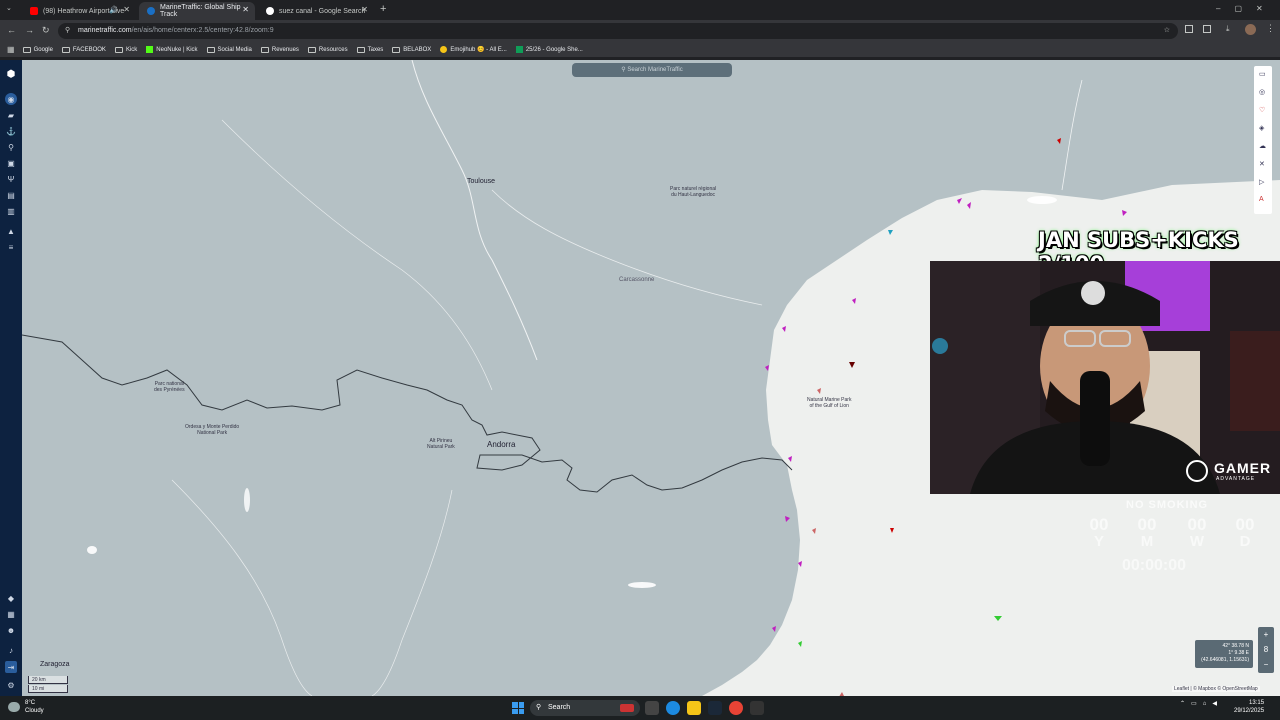  What do you see at coordinates (46, 30) in the screenshot?
I see `reload-button: ↻` at bounding box center [46, 30].